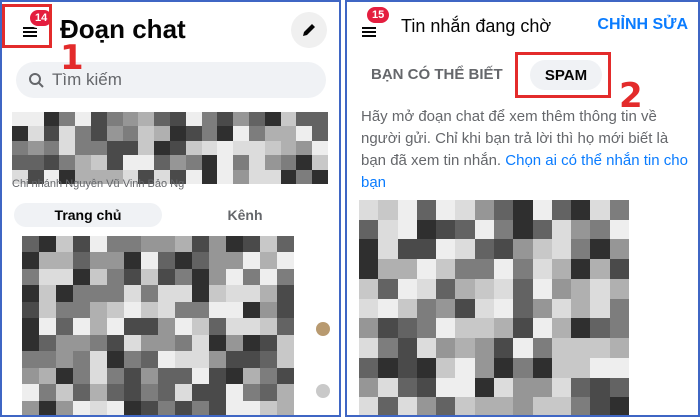 This screenshot has height=417, width=700. I want to click on avatar, so click(323, 329).